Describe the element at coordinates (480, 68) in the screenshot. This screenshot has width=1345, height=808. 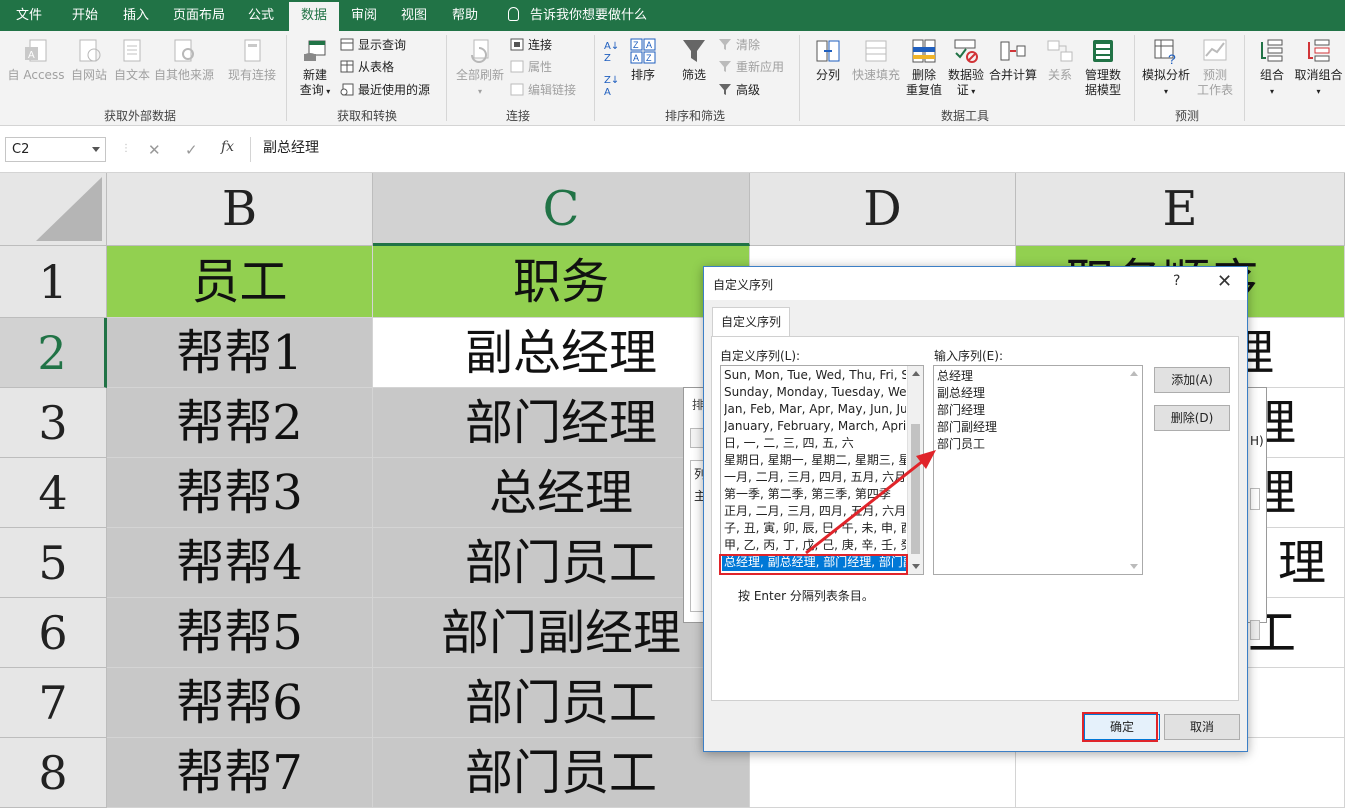
I see `refresh-all-button: 全部刷新 ▾` at that location.